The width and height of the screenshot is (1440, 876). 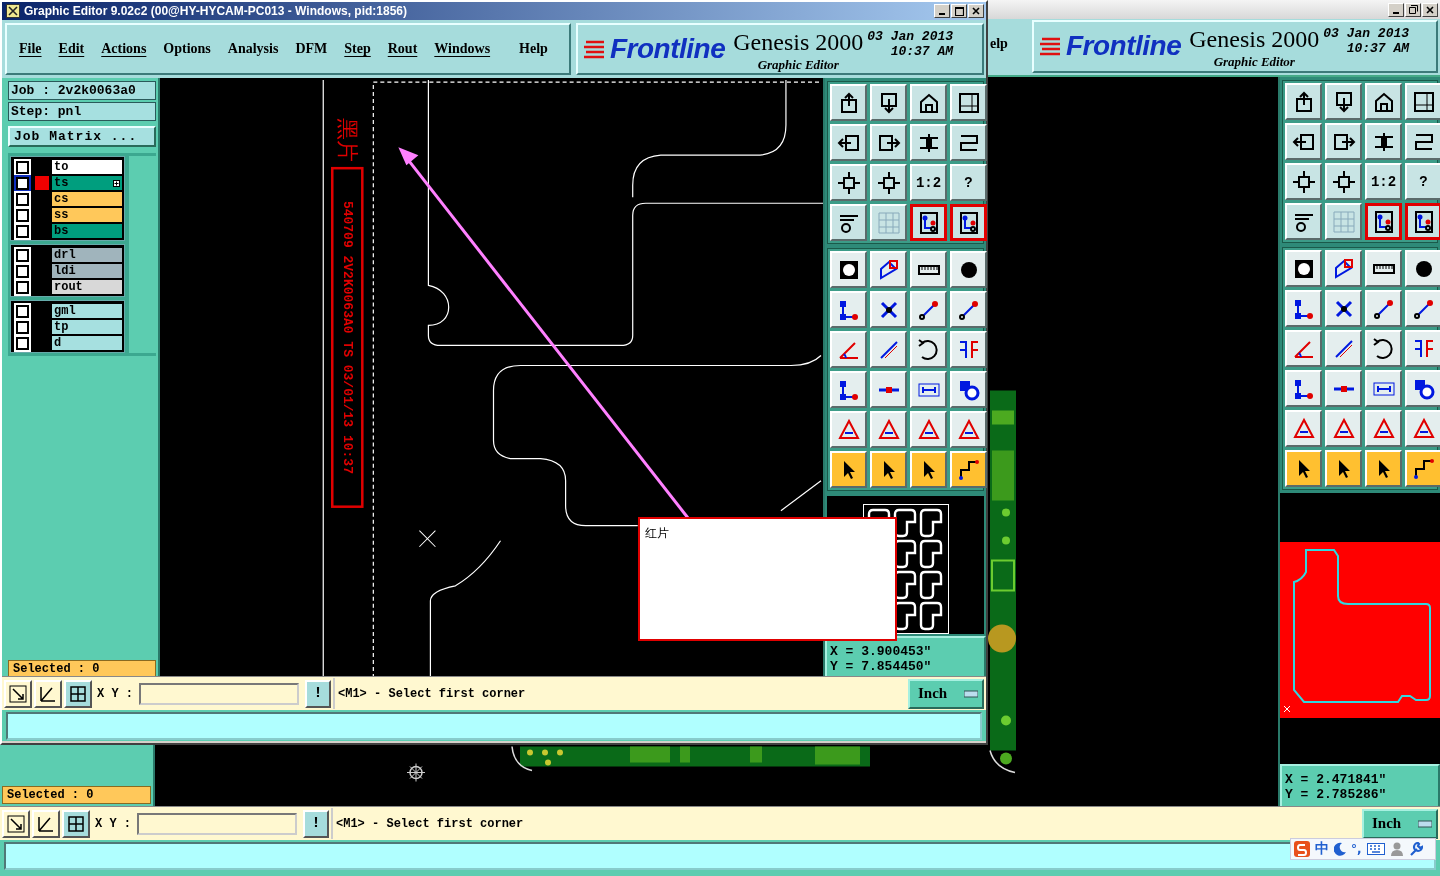 I want to click on product-subtitle: Graphic Editor, so click(x=798, y=65).